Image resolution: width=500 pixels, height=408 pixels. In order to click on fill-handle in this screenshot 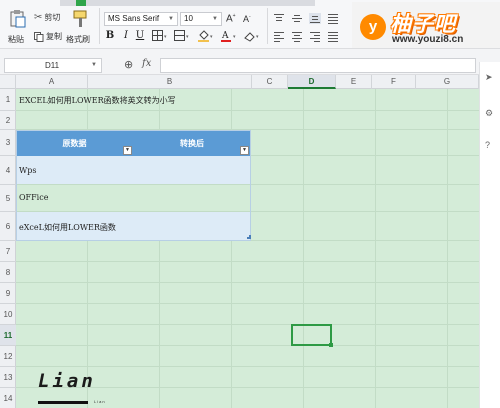, I will do `click(331, 345)`.